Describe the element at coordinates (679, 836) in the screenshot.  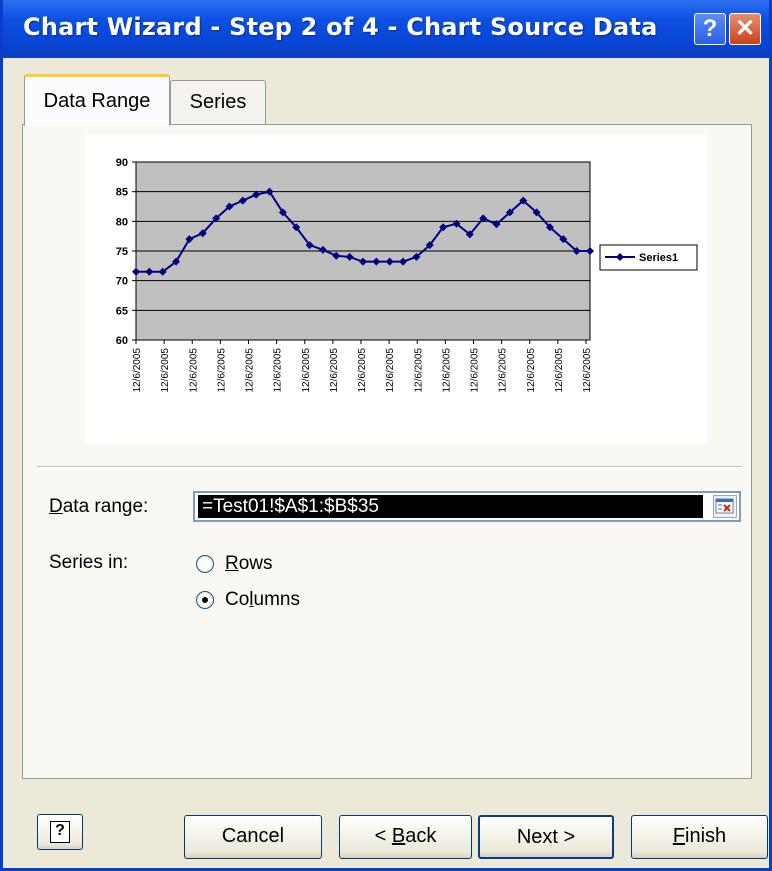
I see `finish-button-accel: F` at that location.